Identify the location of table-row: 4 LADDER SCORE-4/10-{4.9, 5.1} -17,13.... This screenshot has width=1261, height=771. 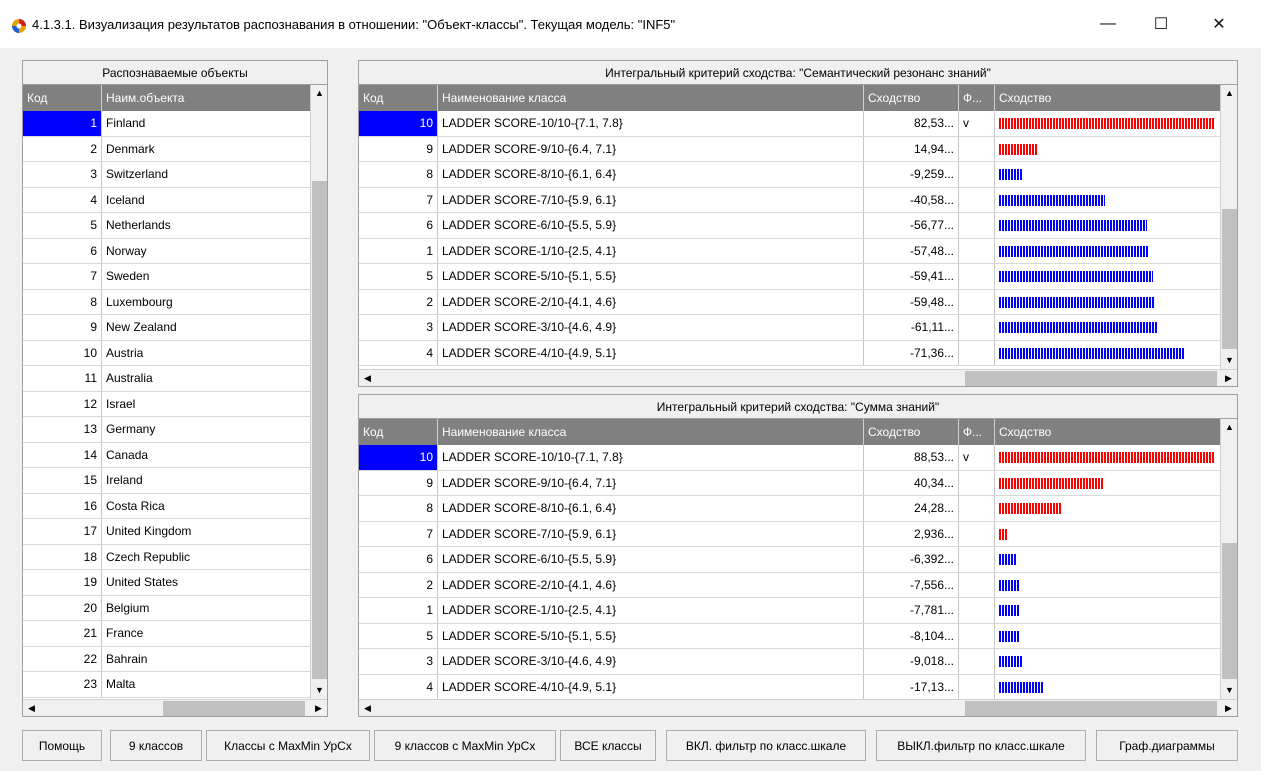
(790, 687).